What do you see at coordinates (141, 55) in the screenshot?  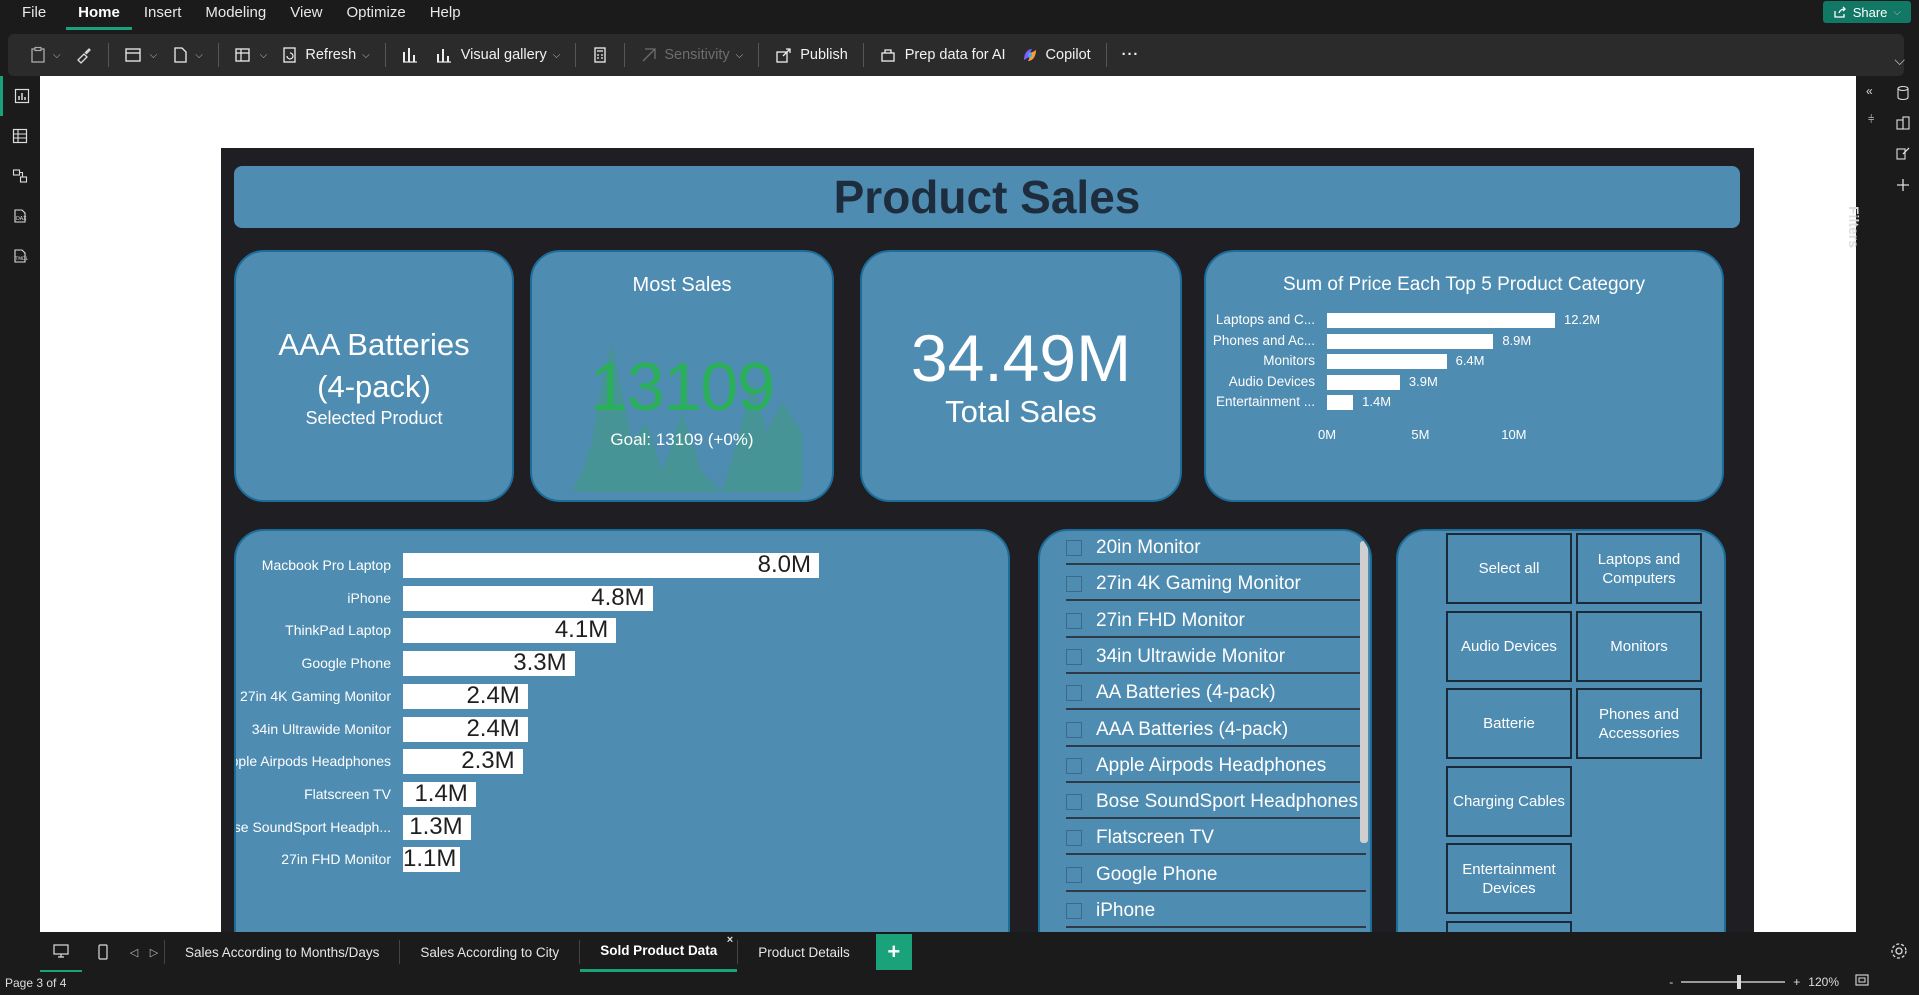 I see `get-data-button: ⌵` at bounding box center [141, 55].